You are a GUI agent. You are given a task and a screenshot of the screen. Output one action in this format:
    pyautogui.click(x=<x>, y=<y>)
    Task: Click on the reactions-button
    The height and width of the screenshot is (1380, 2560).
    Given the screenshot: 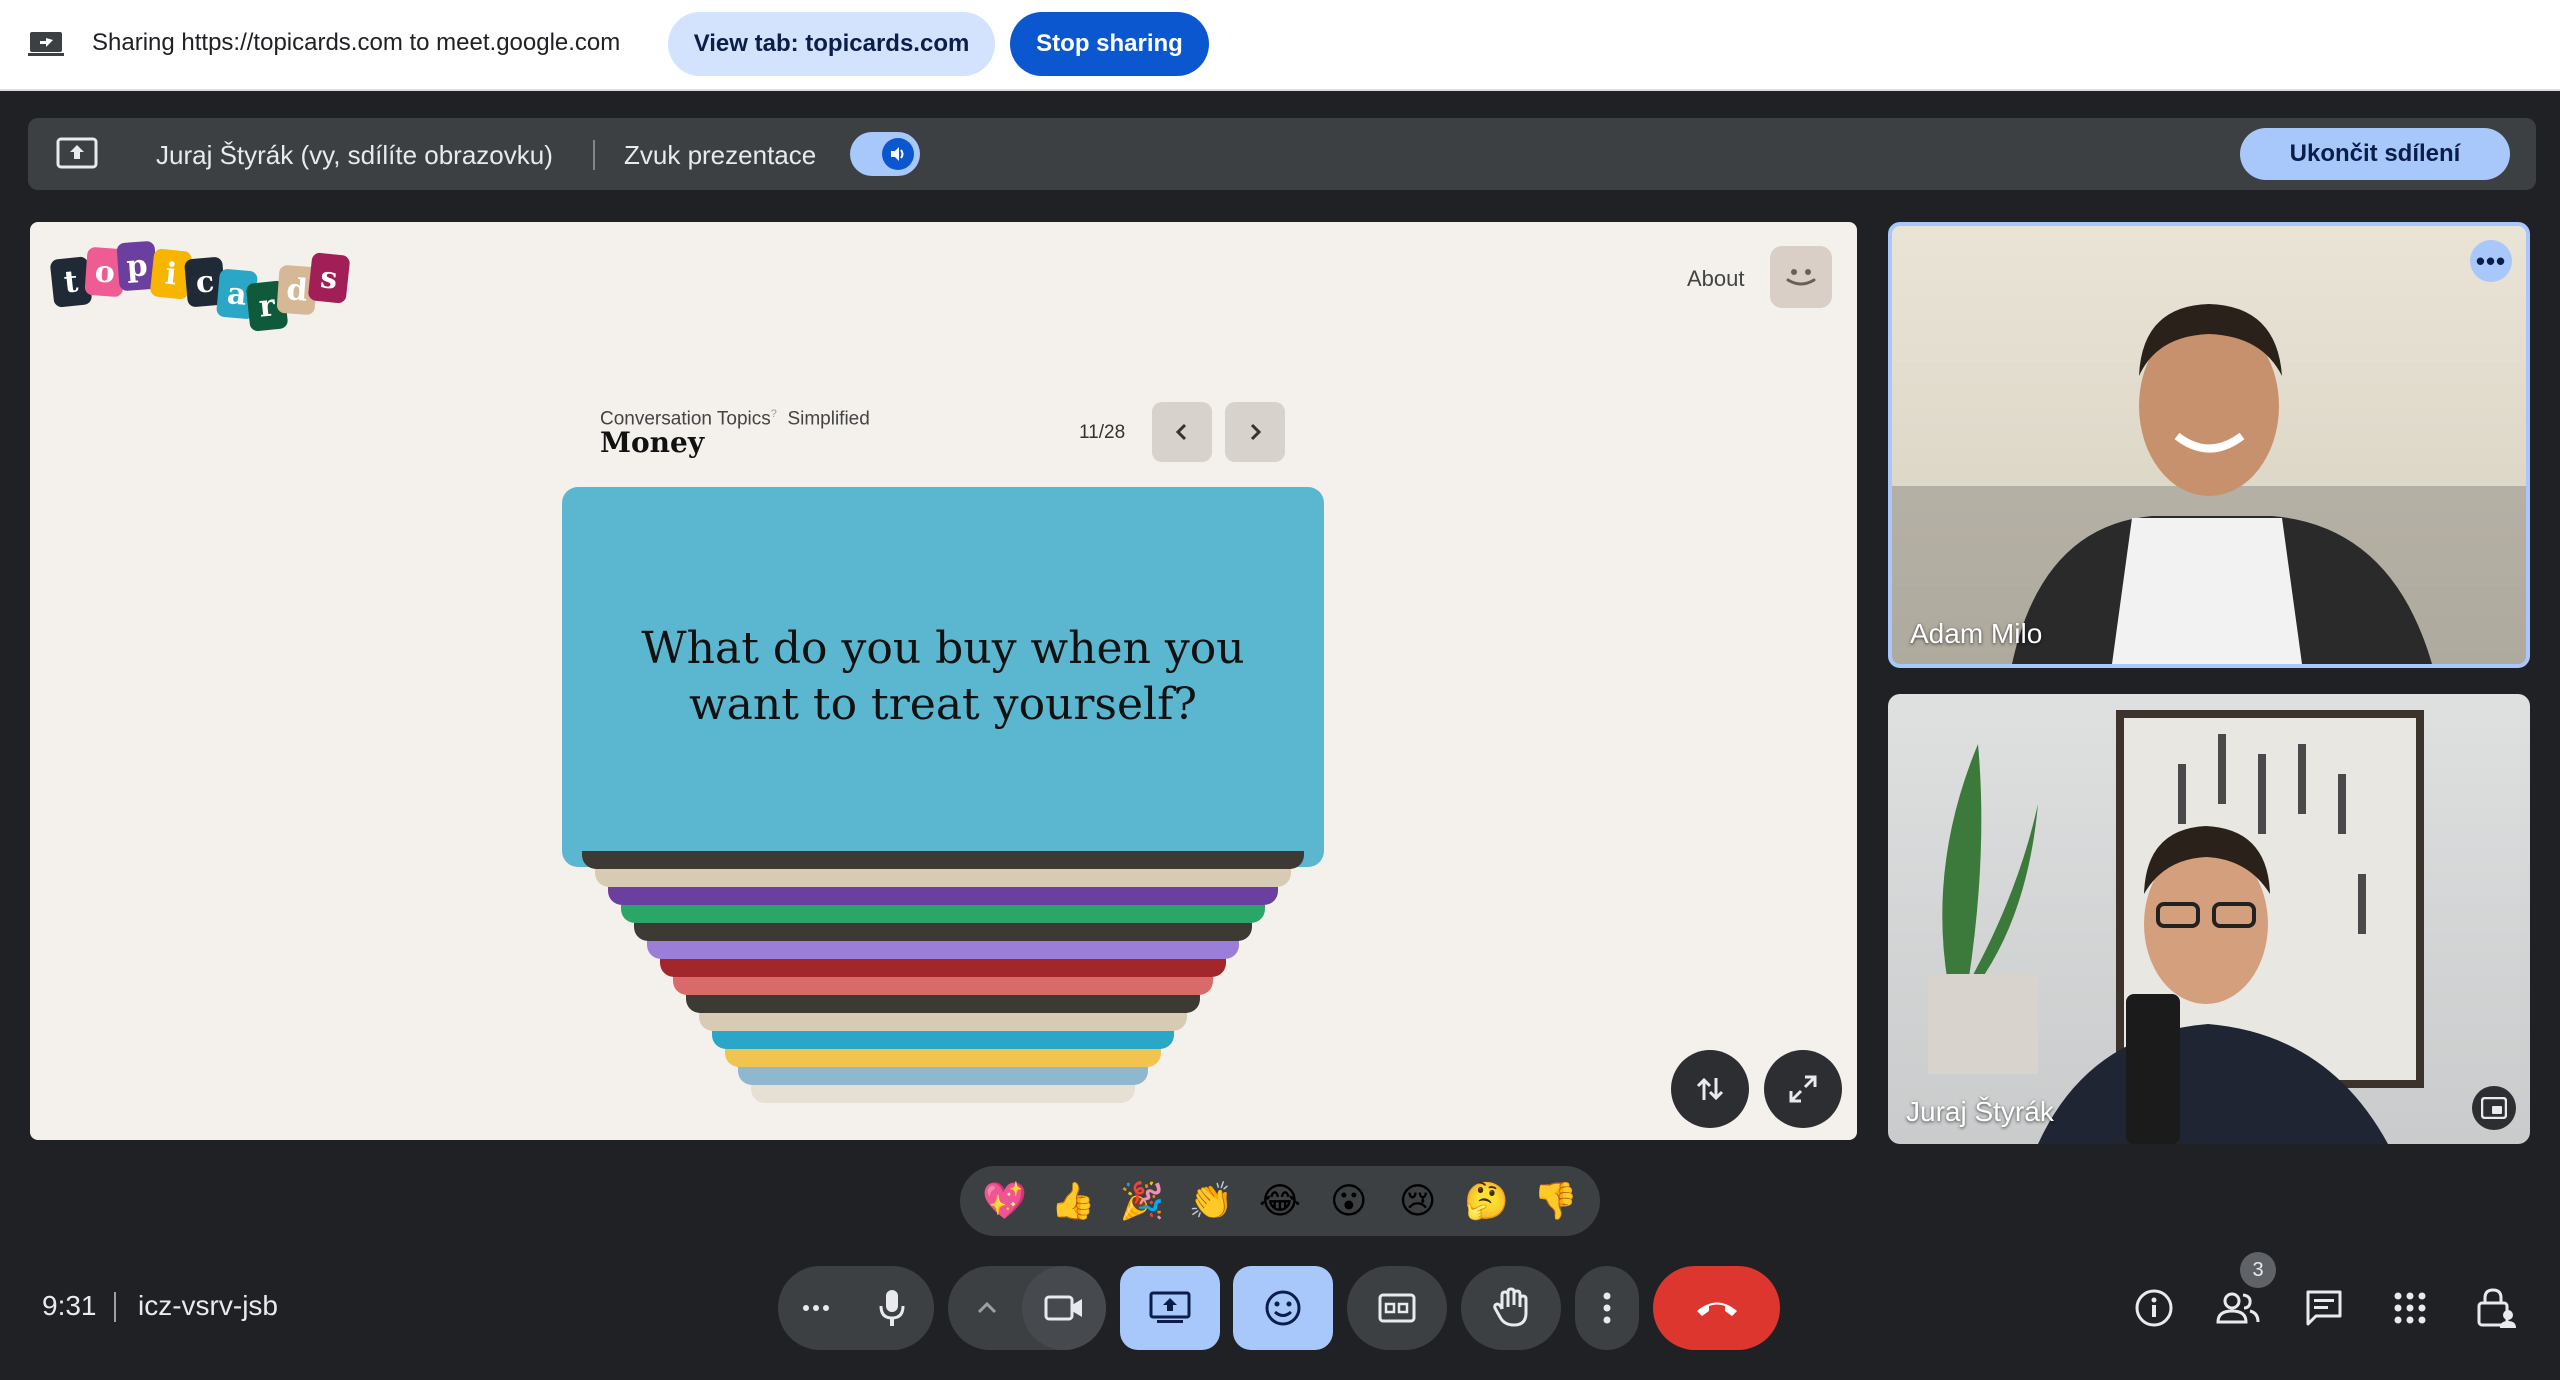 What is the action you would take?
    pyautogui.click(x=1283, y=1308)
    